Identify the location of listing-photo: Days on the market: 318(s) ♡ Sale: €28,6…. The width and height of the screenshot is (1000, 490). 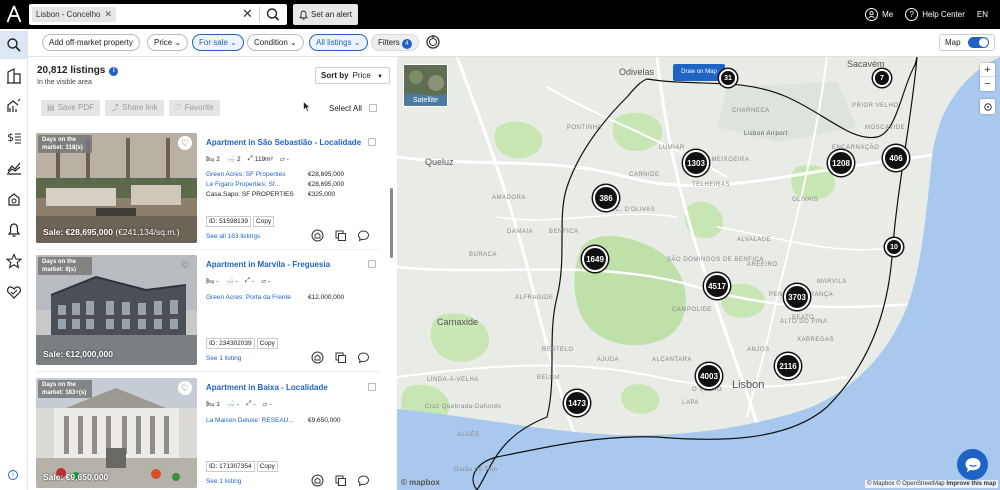
(116, 188).